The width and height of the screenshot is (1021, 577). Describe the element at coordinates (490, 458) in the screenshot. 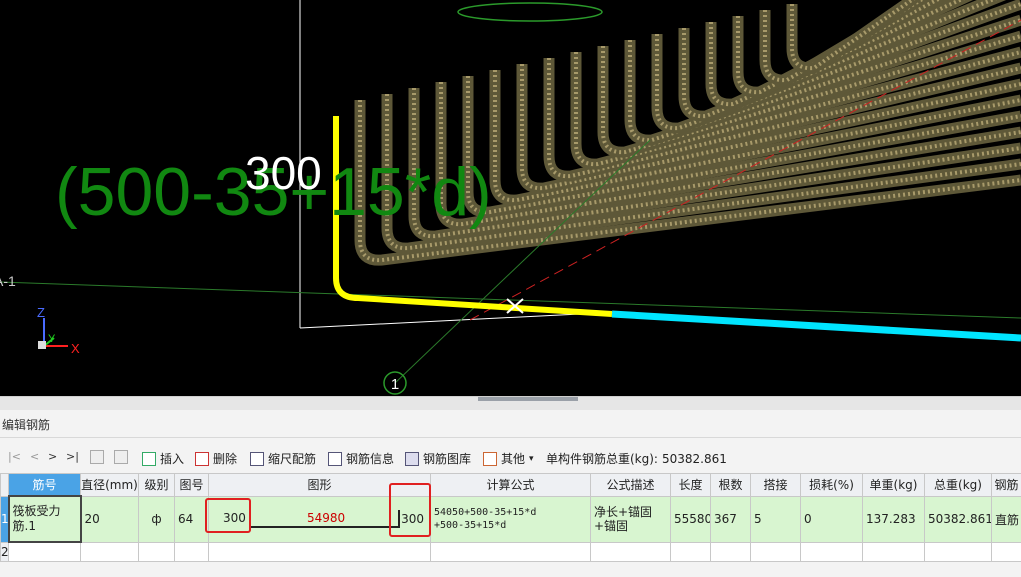

I see `other-icon` at that location.